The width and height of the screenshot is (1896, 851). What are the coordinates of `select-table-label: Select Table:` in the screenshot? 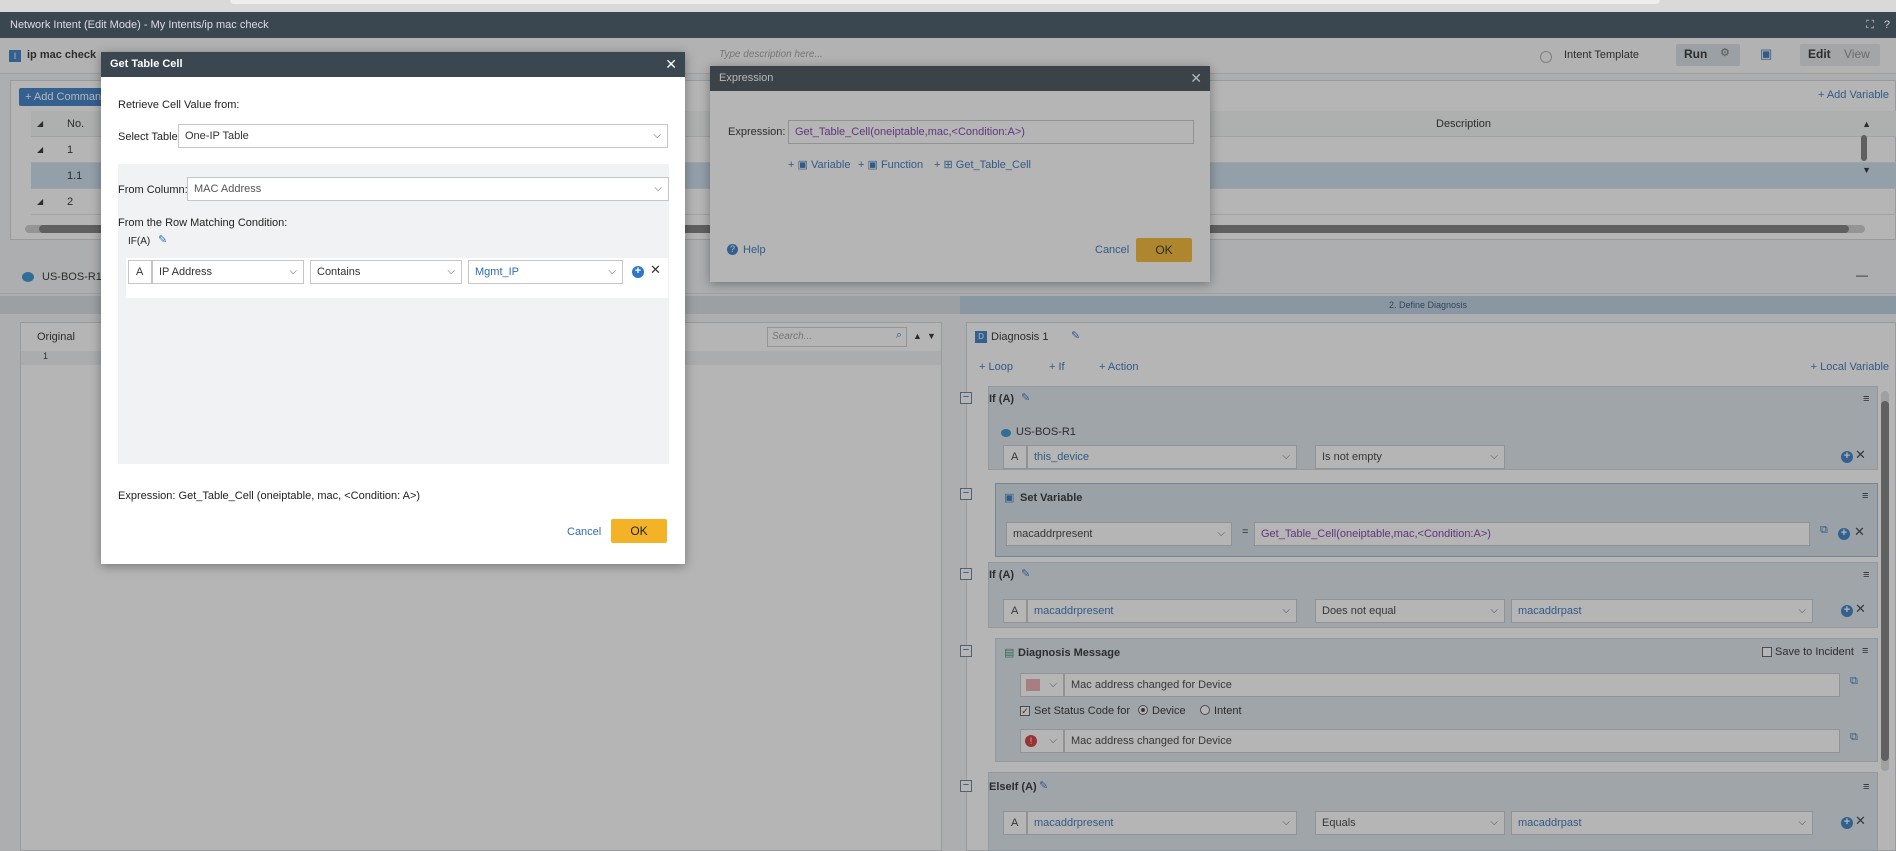 It's located at (149, 137).